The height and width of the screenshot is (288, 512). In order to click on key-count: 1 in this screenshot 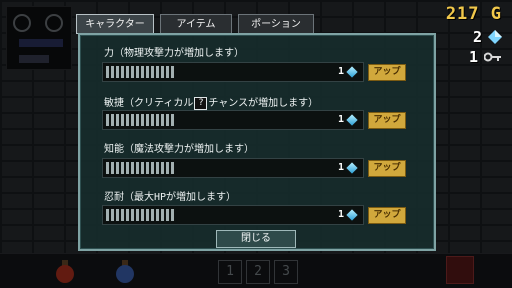, I will do `click(473, 57)`.